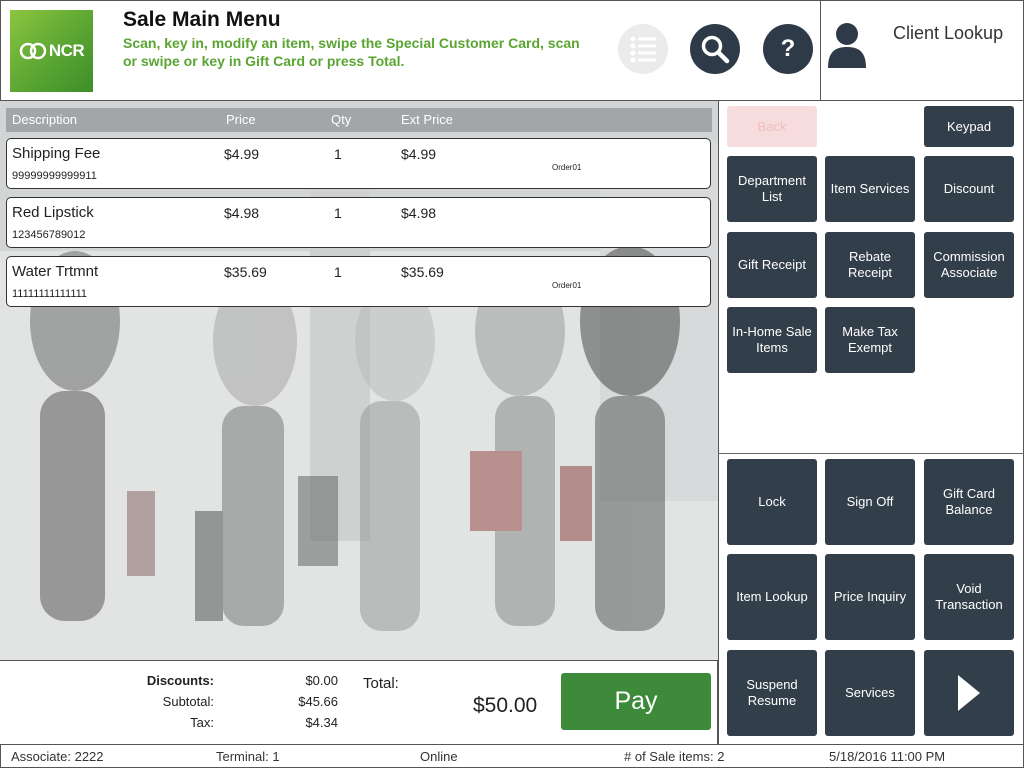  I want to click on services-button: Services, so click(870, 693).